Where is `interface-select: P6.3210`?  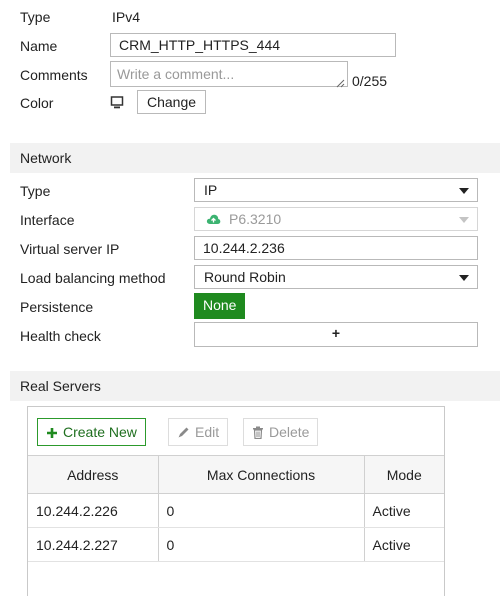 interface-select: P6.3210 is located at coordinates (336, 219).